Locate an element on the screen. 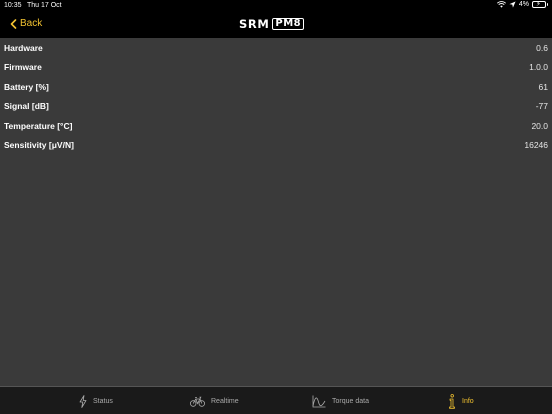 This screenshot has height=414, width=552. navigation-bar: Back SRM PM8 is located at coordinates (276, 25).